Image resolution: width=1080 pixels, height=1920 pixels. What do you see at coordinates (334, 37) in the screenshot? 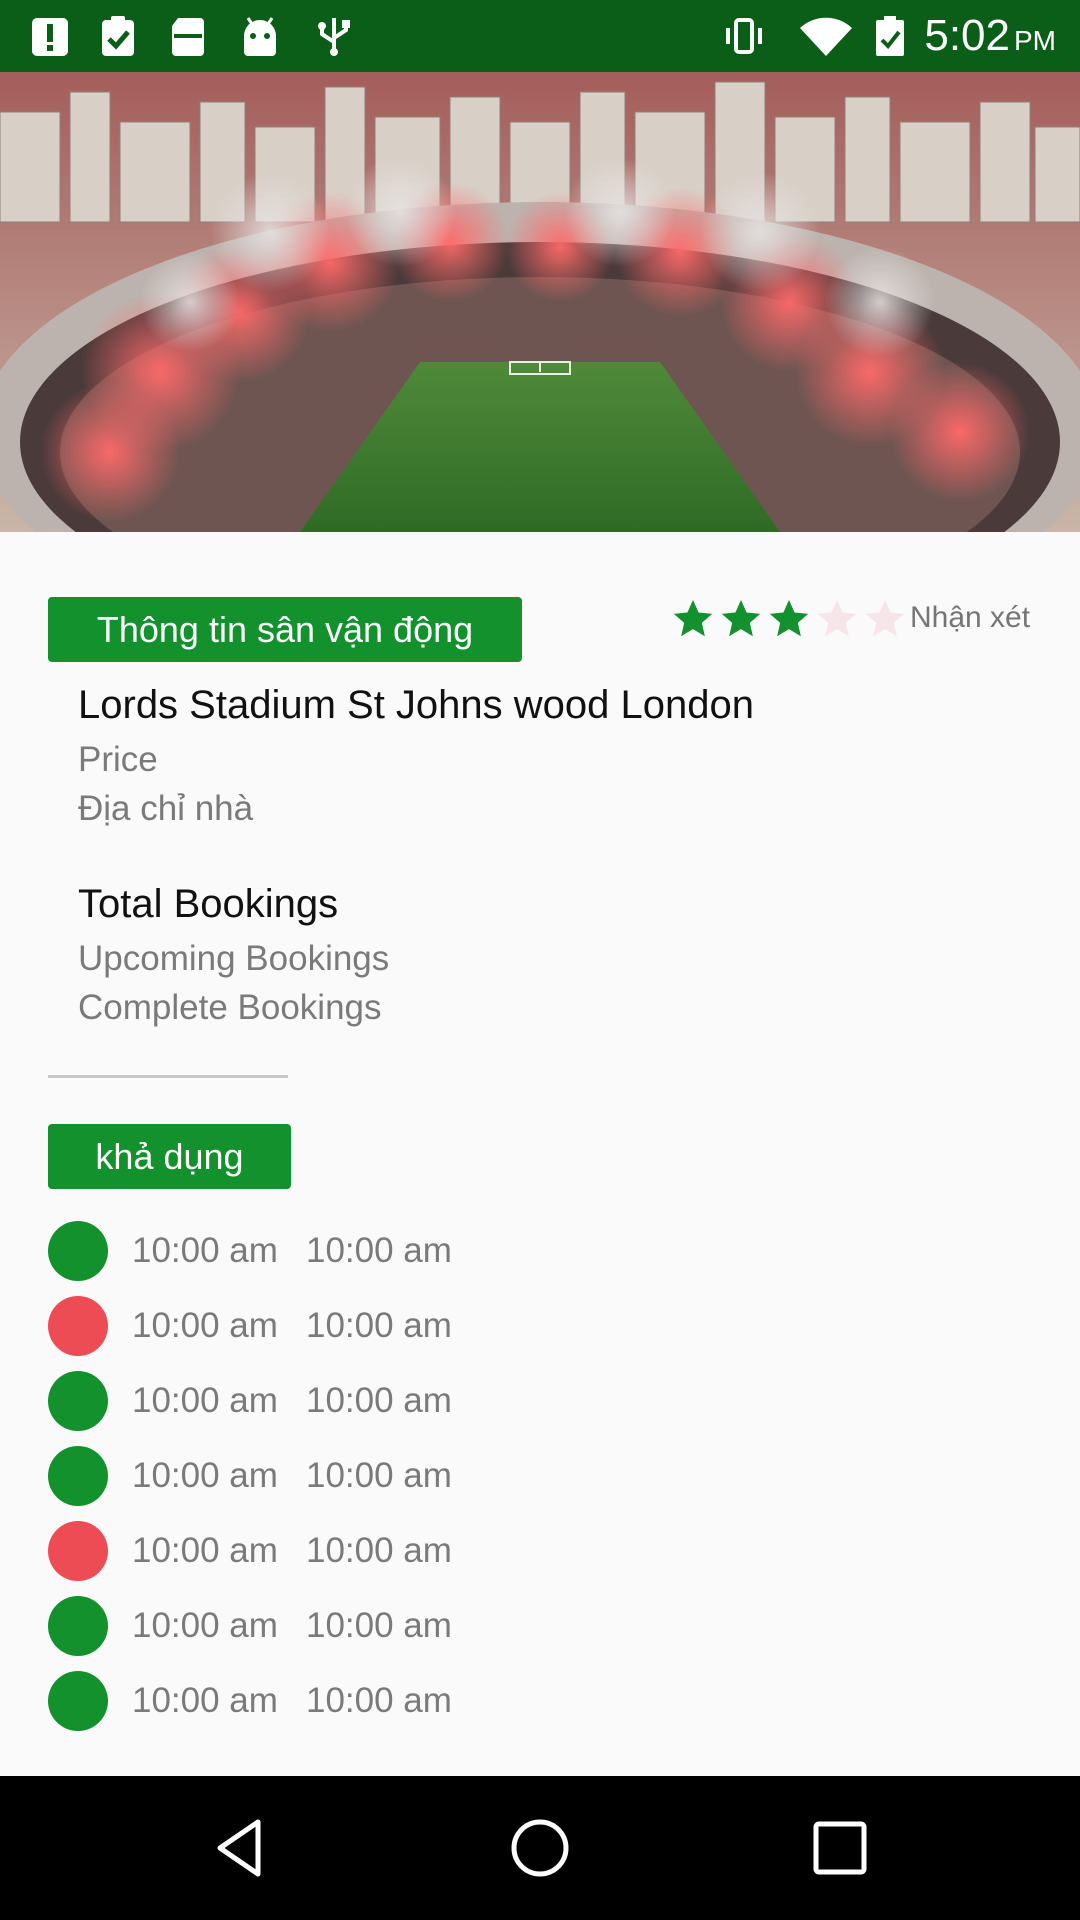
I see `usb-icon` at bounding box center [334, 37].